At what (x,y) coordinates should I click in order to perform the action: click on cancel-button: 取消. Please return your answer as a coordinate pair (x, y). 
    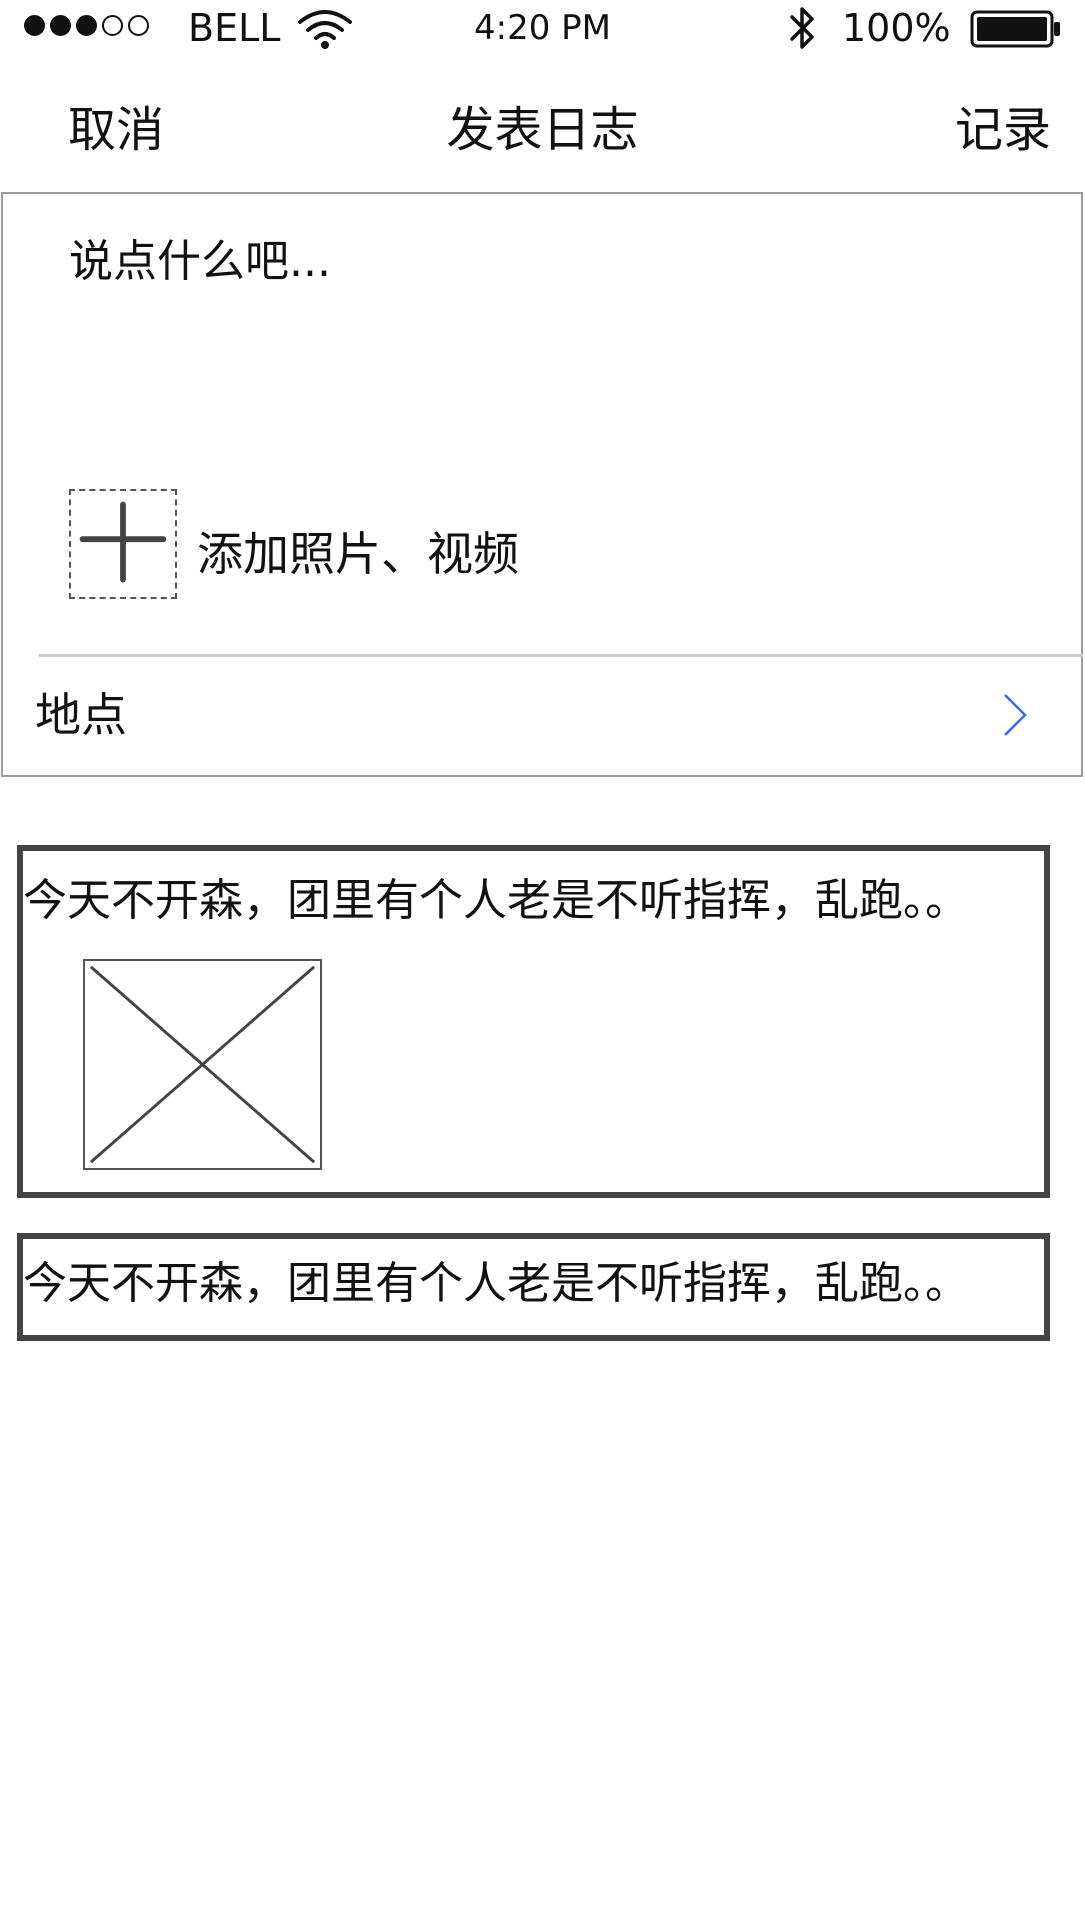
    Looking at the image, I should click on (116, 130).